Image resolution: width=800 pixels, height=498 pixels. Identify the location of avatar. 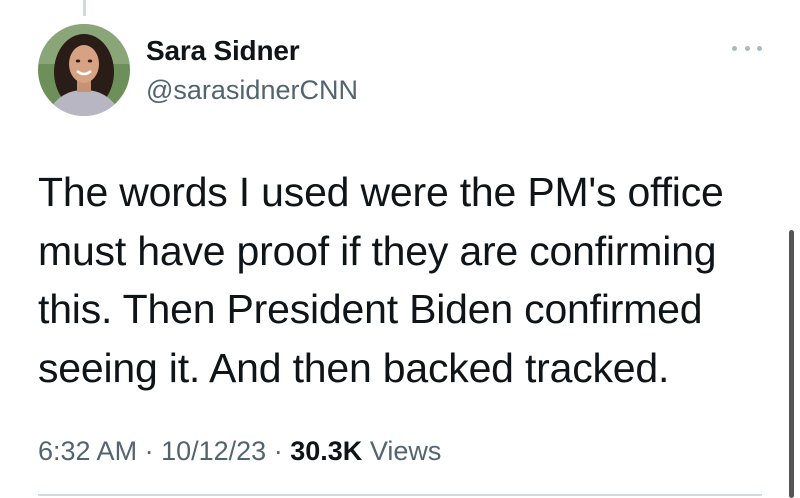
(84, 70).